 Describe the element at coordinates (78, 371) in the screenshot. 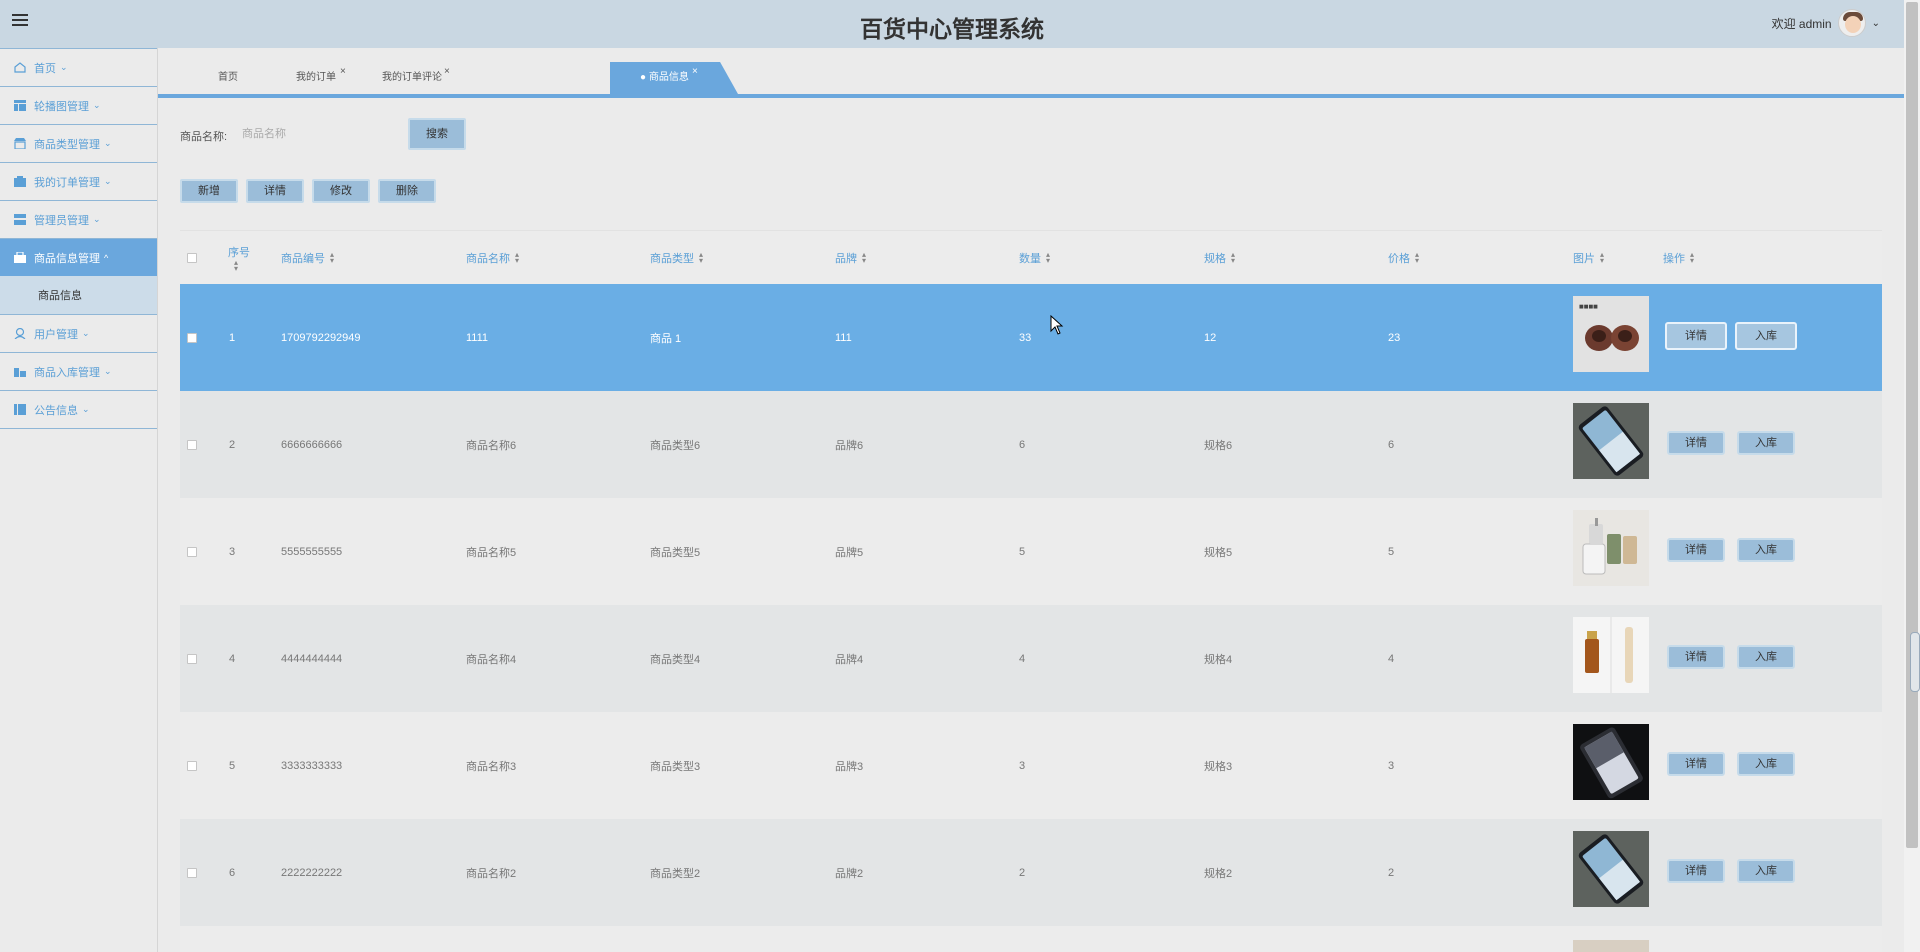

I see `sidebar-item-stock: 商品入库管理 ⌄` at that location.